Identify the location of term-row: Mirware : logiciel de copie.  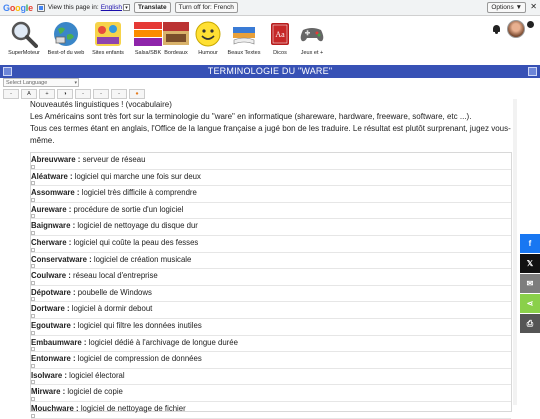
(271, 393).